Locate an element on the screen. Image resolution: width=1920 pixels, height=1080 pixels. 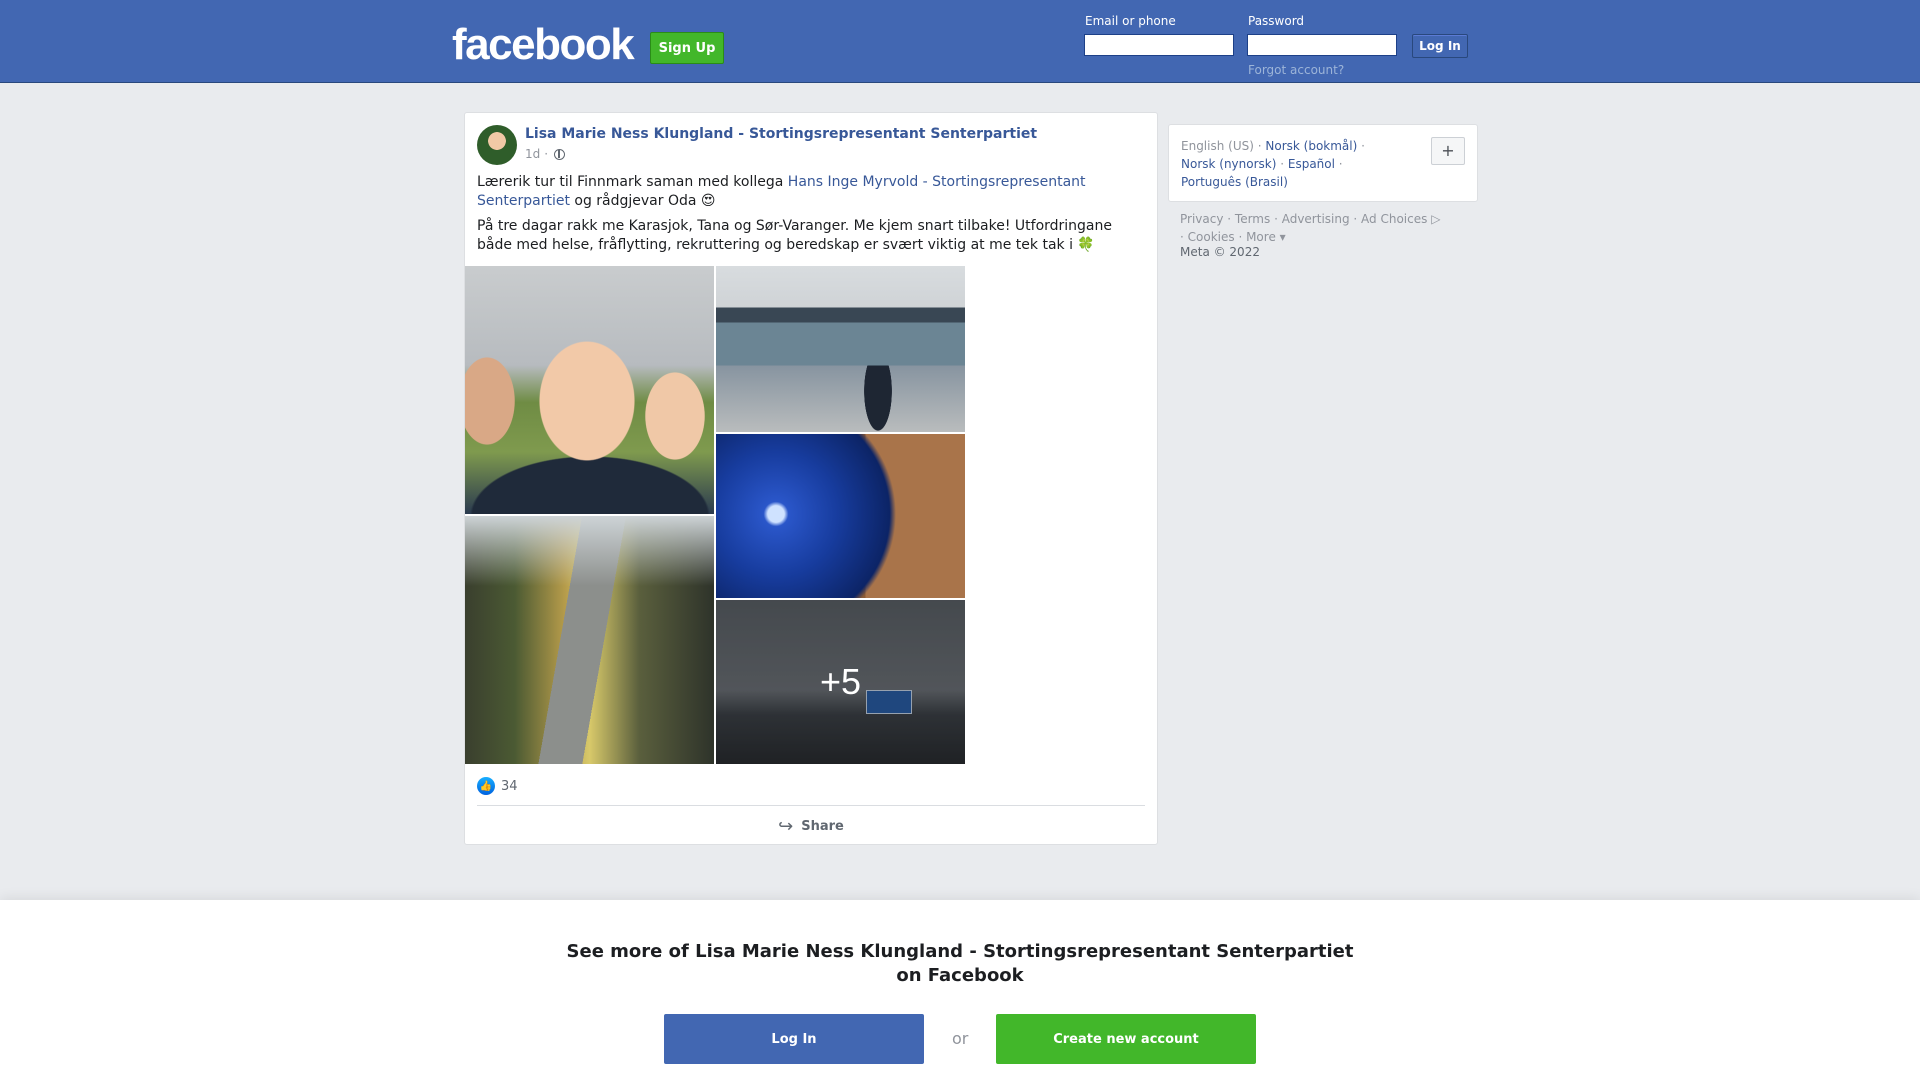
author-avatar is located at coordinates (497, 145).